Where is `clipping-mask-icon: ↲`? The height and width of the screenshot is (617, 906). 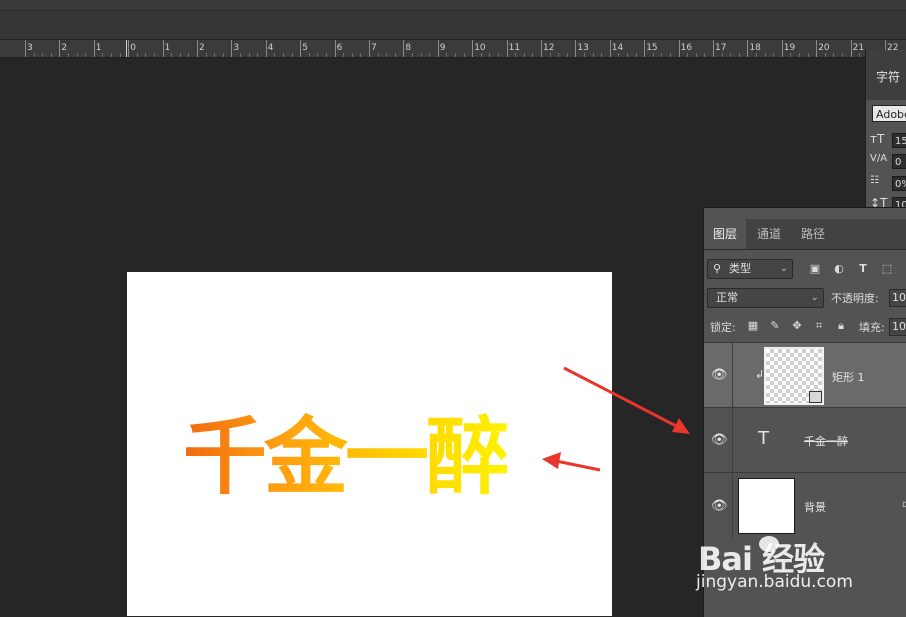
clipping-mask-icon: ↲ is located at coordinates (760, 374).